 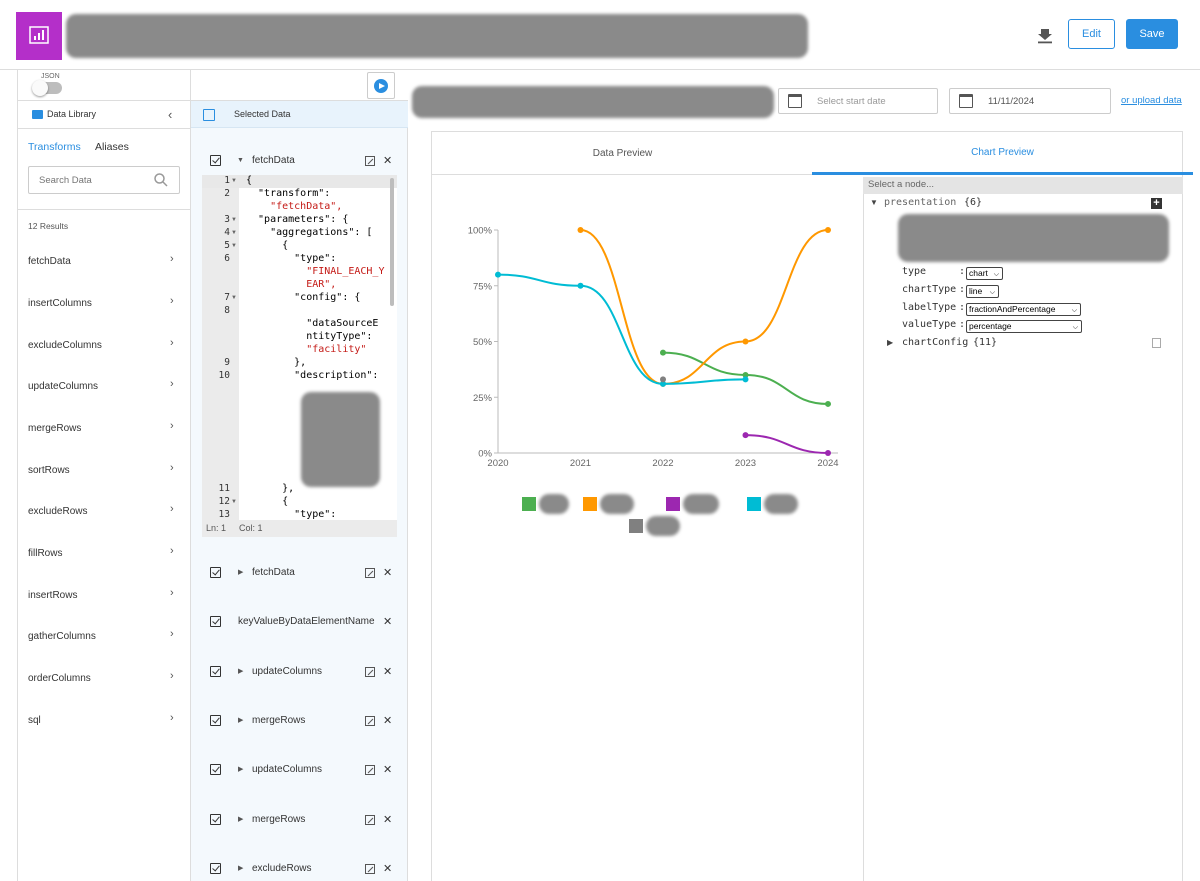 I want to click on download-button, so click(x=1045, y=35).